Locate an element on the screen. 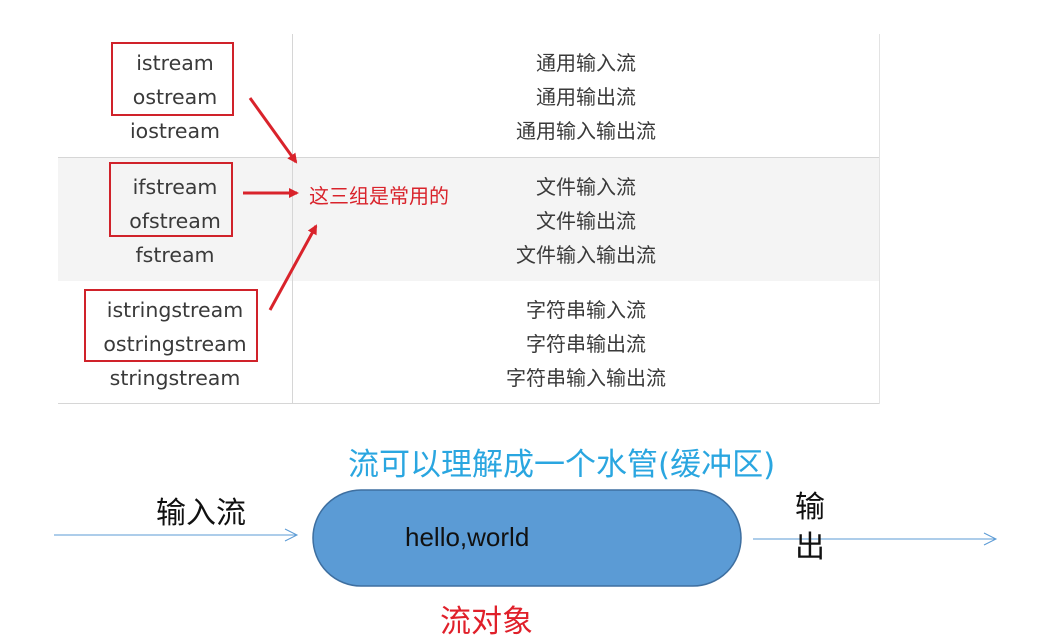 The width and height of the screenshot is (1038, 643). pipe-content: hello,world is located at coordinates (467, 537).